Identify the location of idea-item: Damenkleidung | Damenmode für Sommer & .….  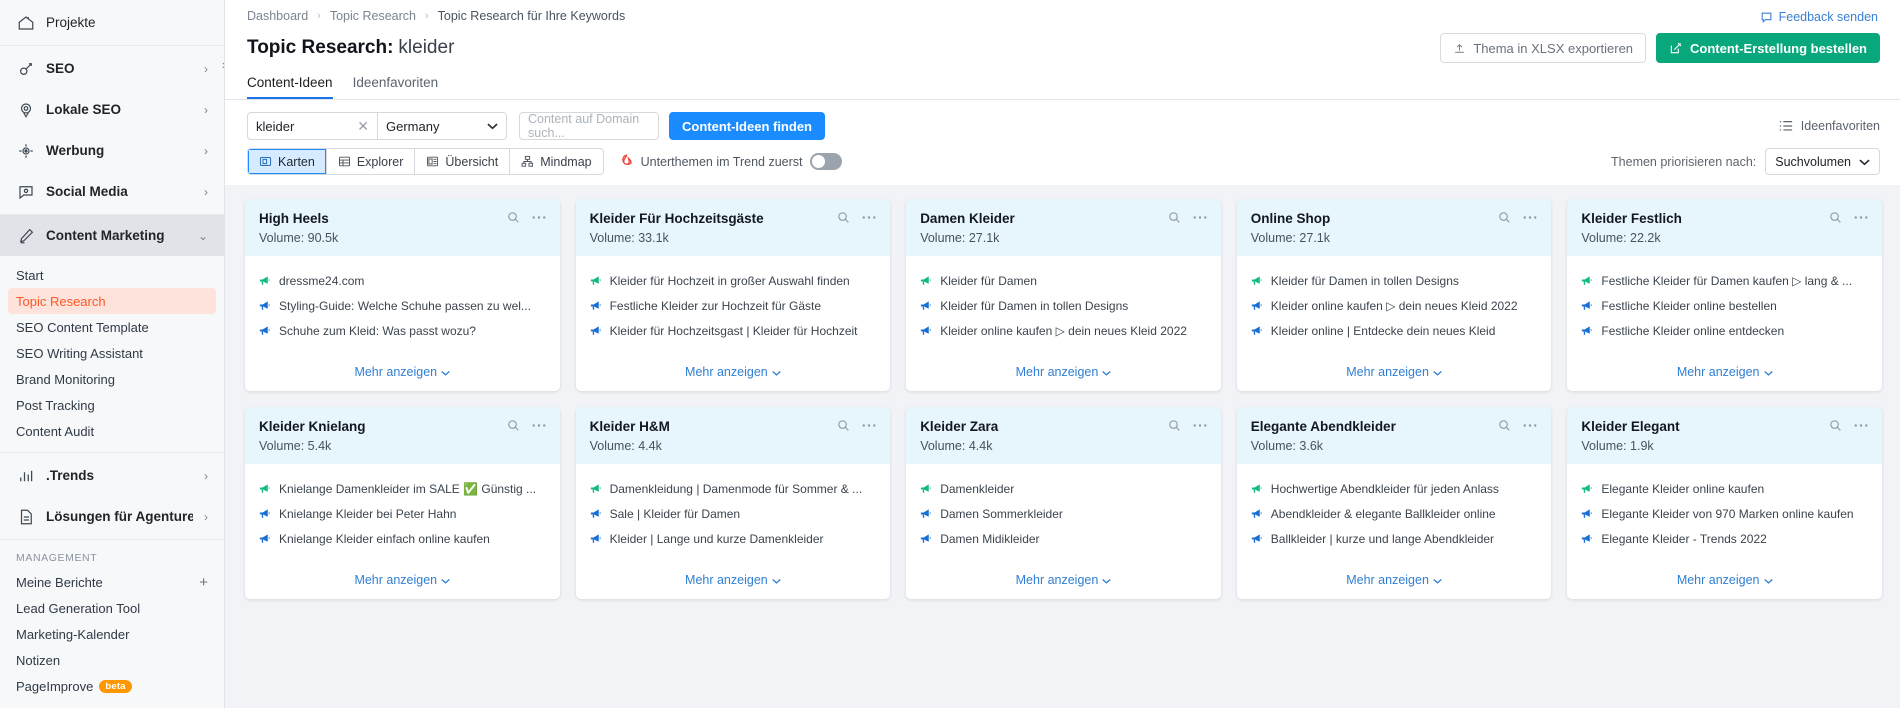
(733, 489).